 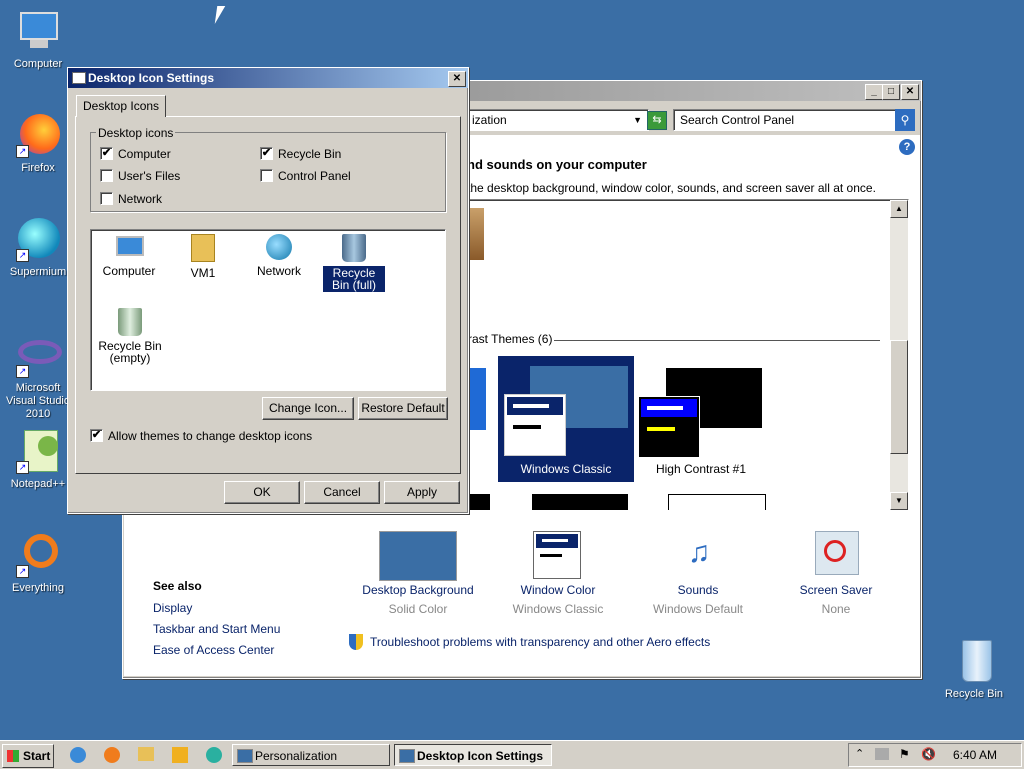 What do you see at coordinates (557, 555) in the screenshot?
I see `window-color-icon` at bounding box center [557, 555].